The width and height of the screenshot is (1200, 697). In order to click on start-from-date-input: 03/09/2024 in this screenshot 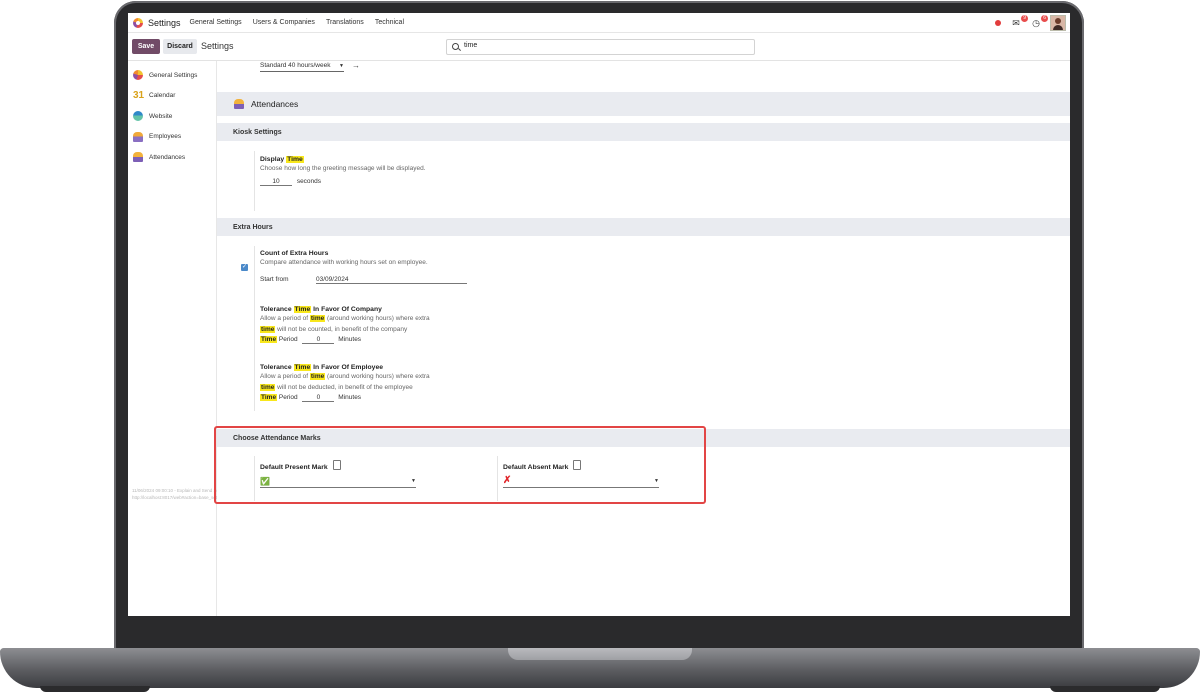, I will do `click(391, 280)`.